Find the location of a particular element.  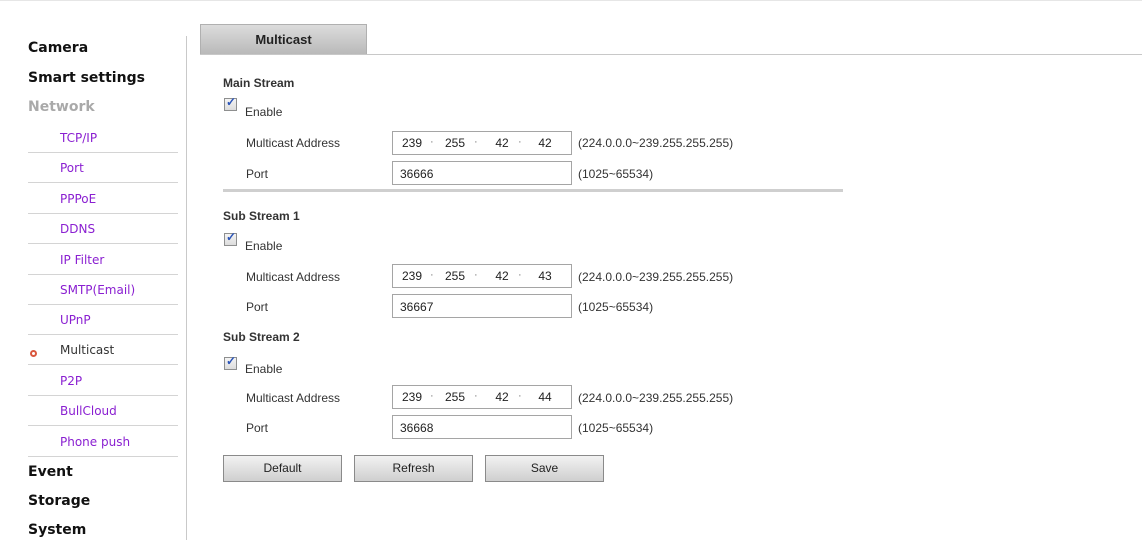

sidebar-item-label: PPPoE is located at coordinates (78, 199).